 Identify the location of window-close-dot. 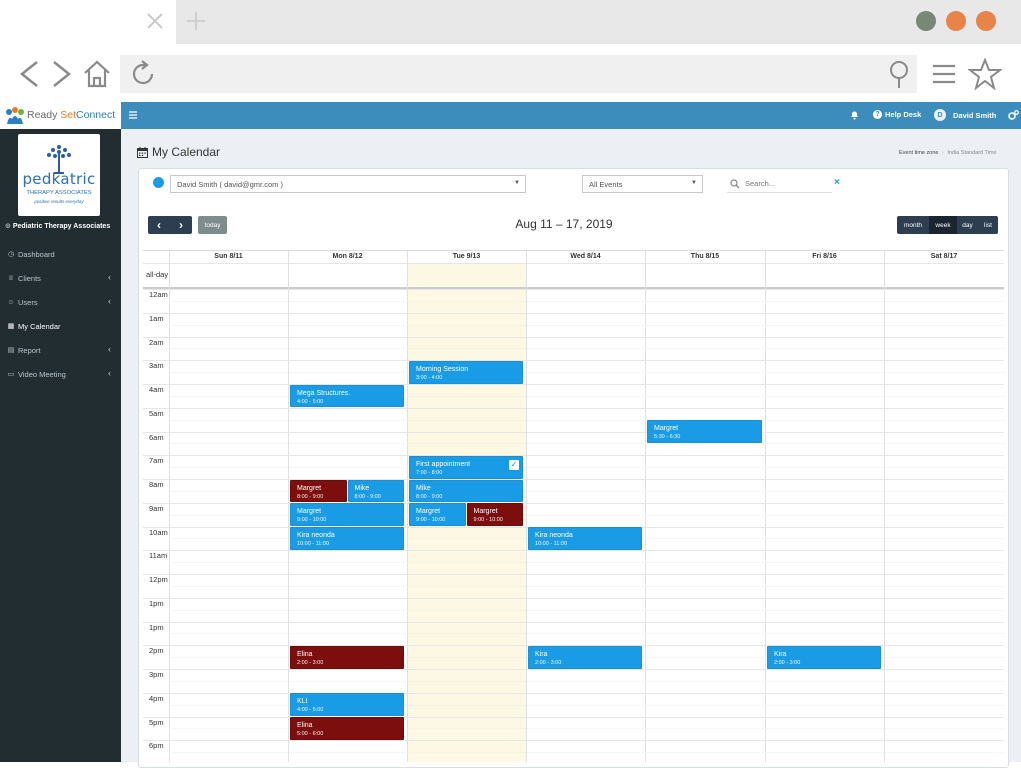
(986, 21).